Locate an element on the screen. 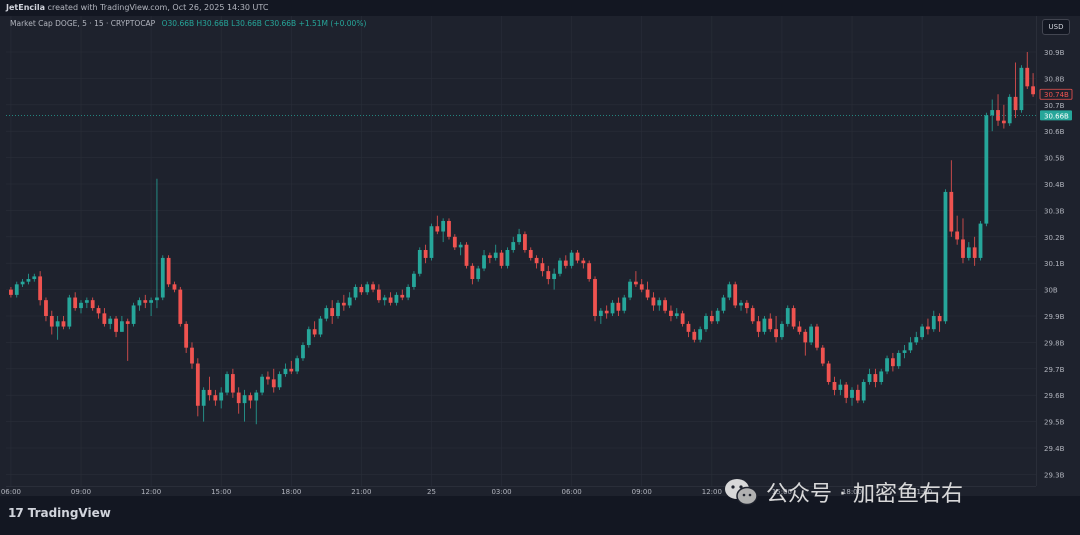 The image size is (1080, 535). y-tick-label: 30.8B is located at coordinates (1054, 79).